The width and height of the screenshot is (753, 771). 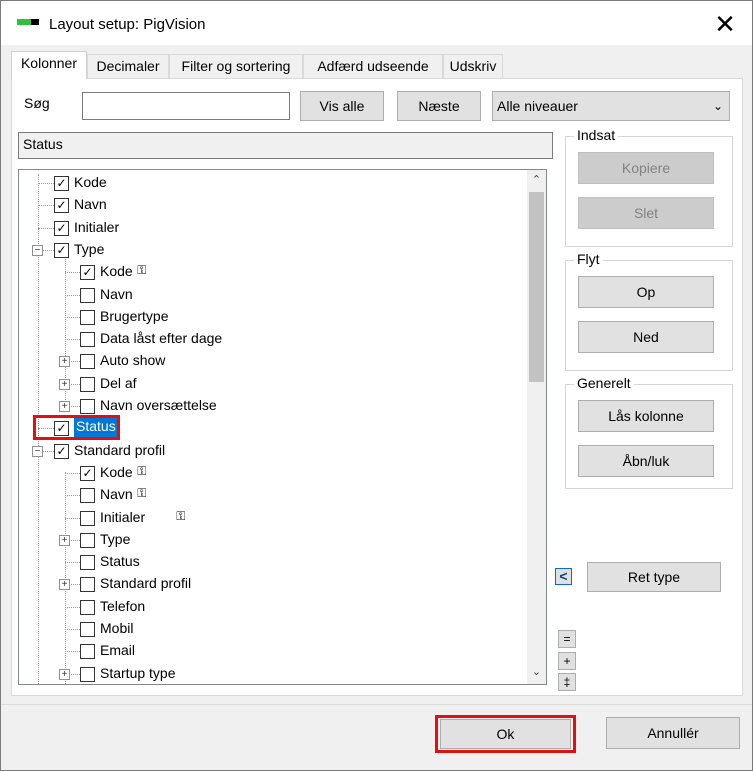 I want to click on move-left-arrow-button: <, so click(x=563, y=576).